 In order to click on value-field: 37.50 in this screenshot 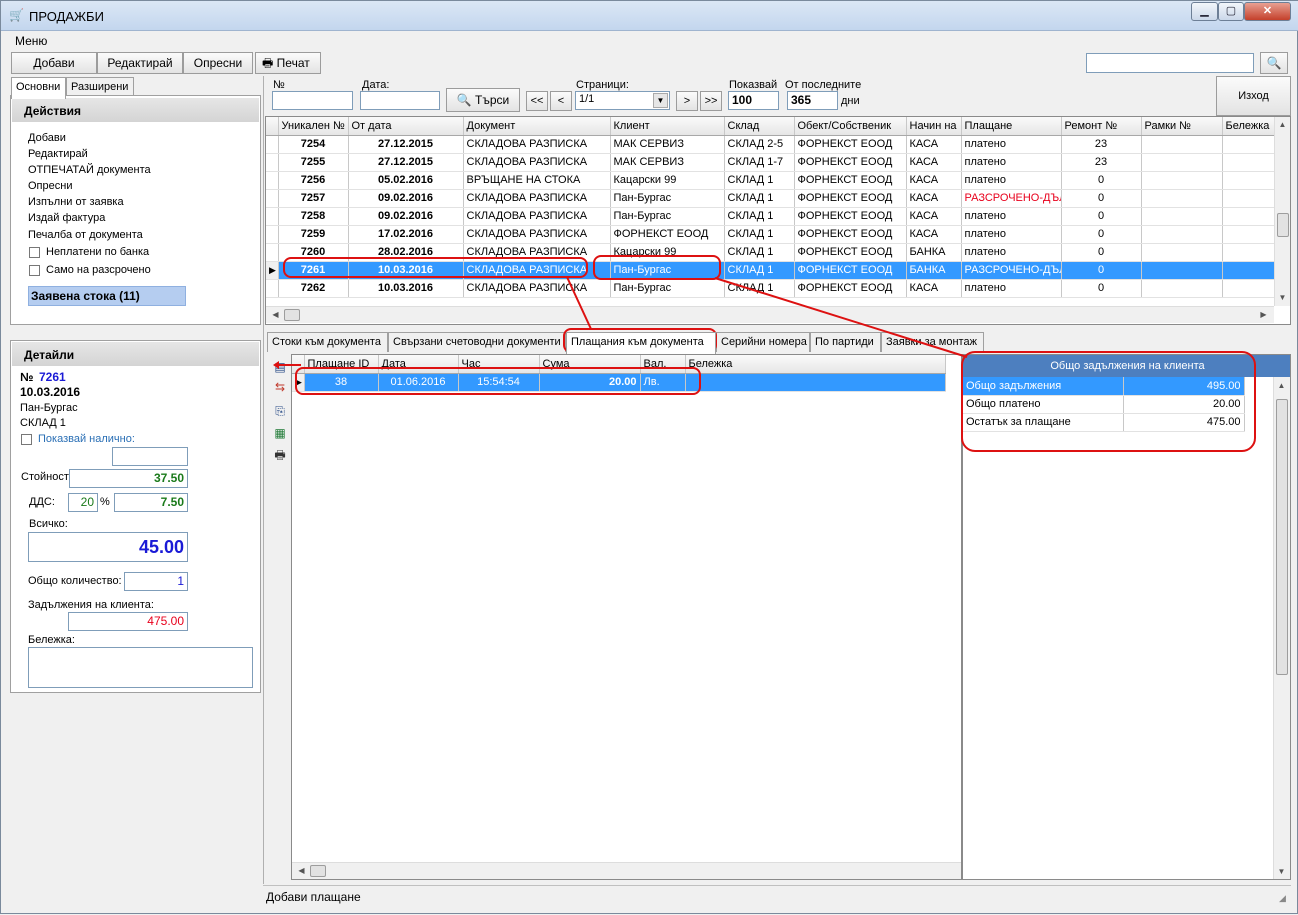, I will do `click(128, 478)`.